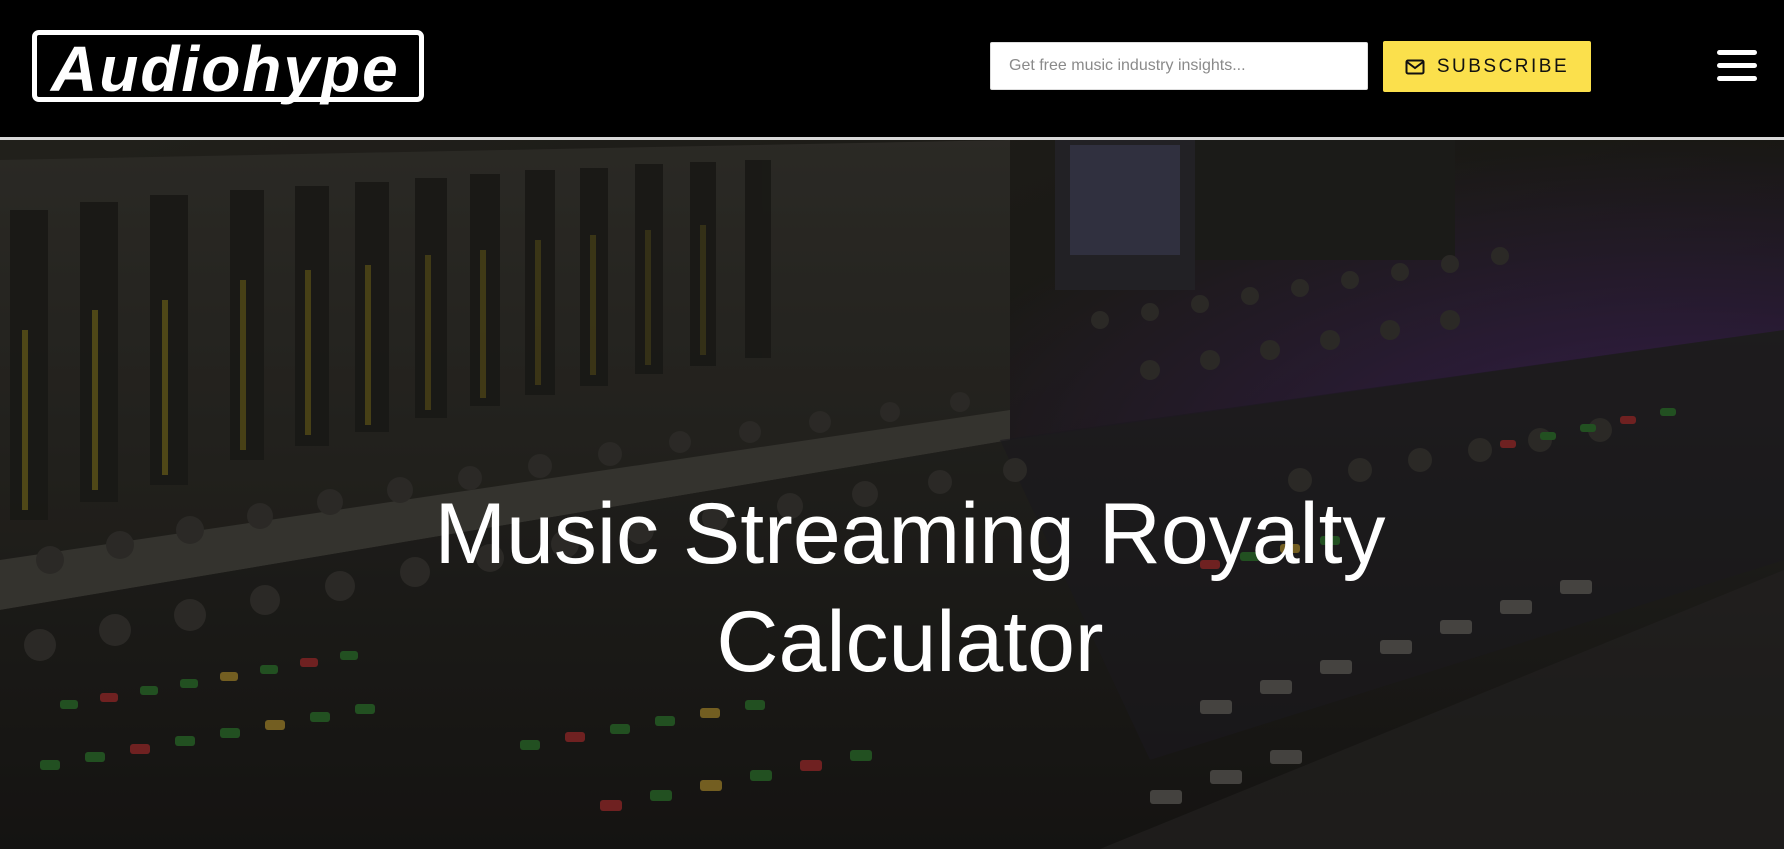 The height and width of the screenshot is (849, 1784). Describe the element at coordinates (1415, 67) in the screenshot. I see `envelope-icon` at that location.